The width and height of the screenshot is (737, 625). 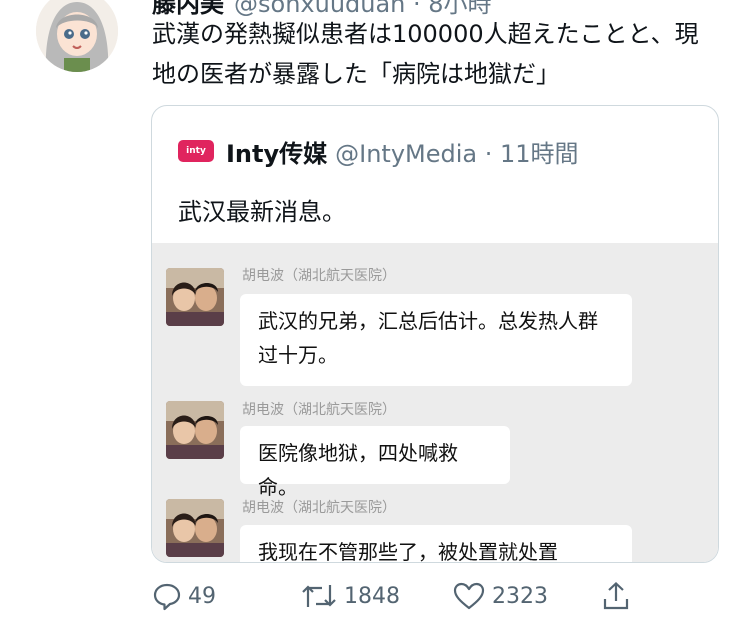 I want to click on like-button: 2323, so click(x=500, y=596).